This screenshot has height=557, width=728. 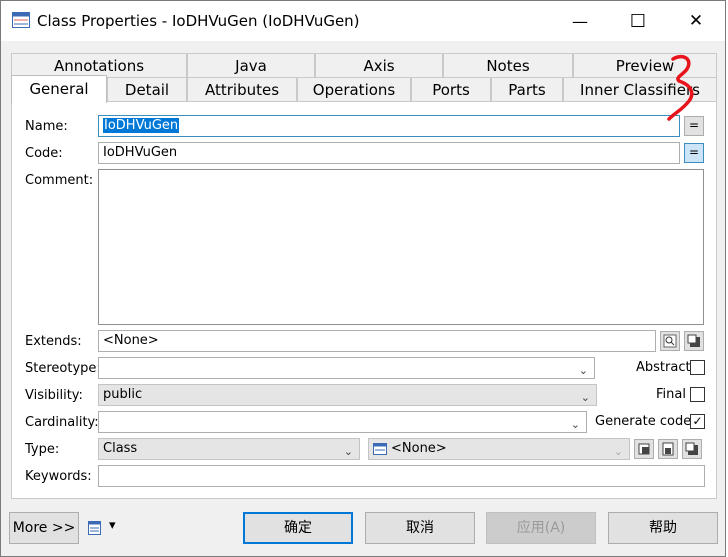 I want to click on cardinality-combo: ⌄, so click(x=342, y=422).